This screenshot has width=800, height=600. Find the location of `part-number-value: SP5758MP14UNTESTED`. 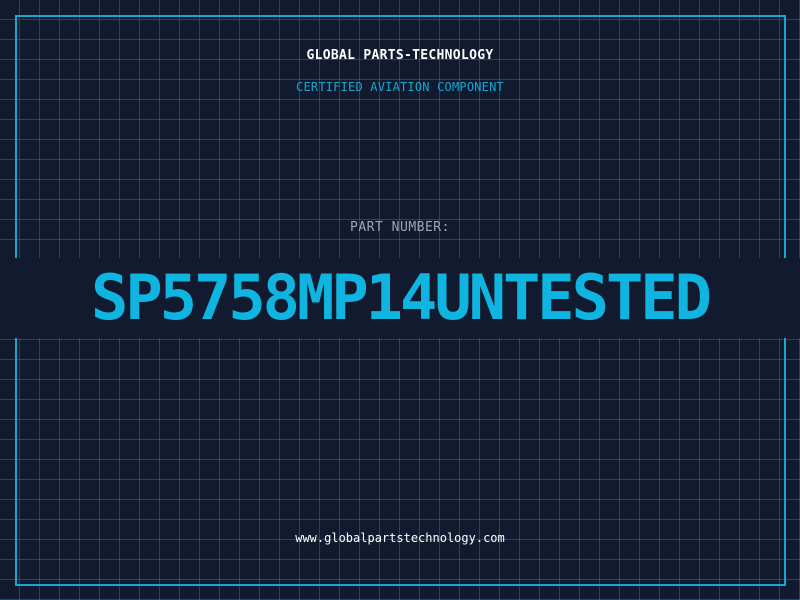

part-number-value: SP5758MP14UNTESTED is located at coordinates (401, 297).